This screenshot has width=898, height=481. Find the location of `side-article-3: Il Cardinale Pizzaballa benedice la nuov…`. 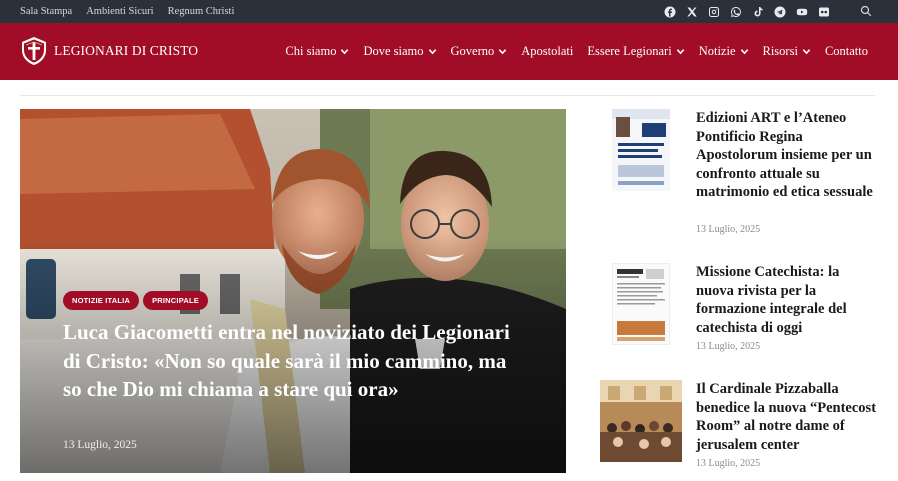

side-article-3: Il Cardinale Pizzaballa benedice la nuov… is located at coordinates (740, 427).